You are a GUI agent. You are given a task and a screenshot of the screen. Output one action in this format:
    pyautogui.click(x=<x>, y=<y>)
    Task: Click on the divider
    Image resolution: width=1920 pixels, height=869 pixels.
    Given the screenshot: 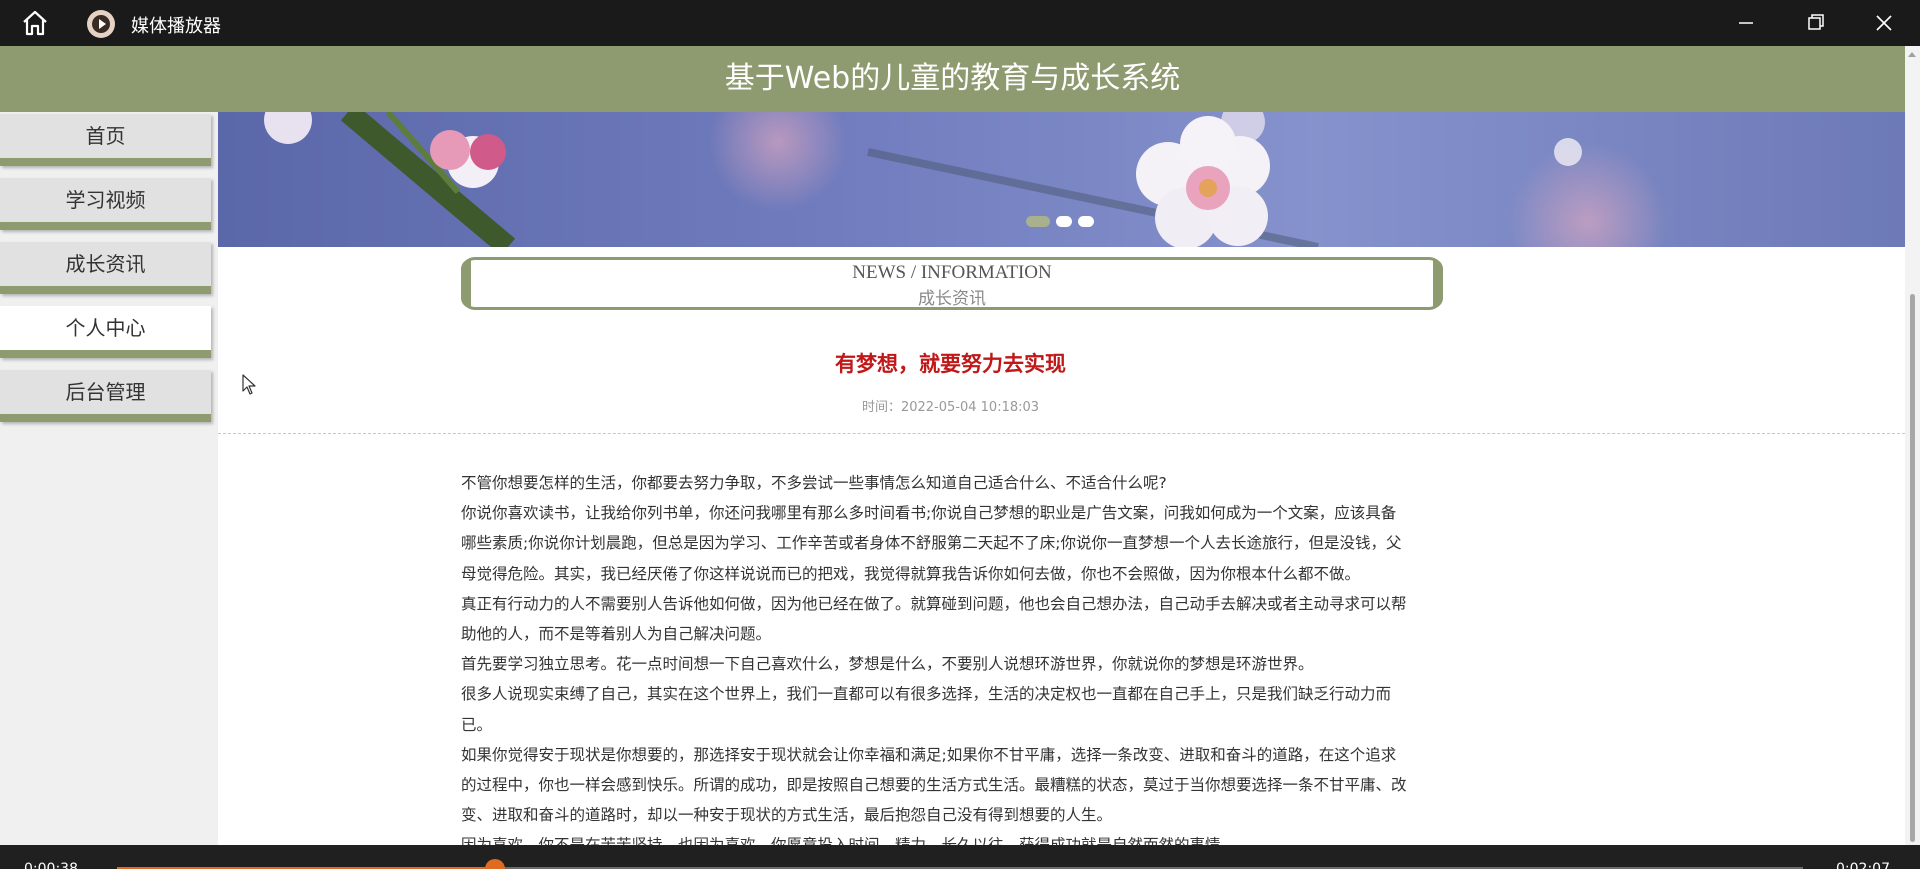 What is the action you would take?
    pyautogui.click(x=1061, y=433)
    